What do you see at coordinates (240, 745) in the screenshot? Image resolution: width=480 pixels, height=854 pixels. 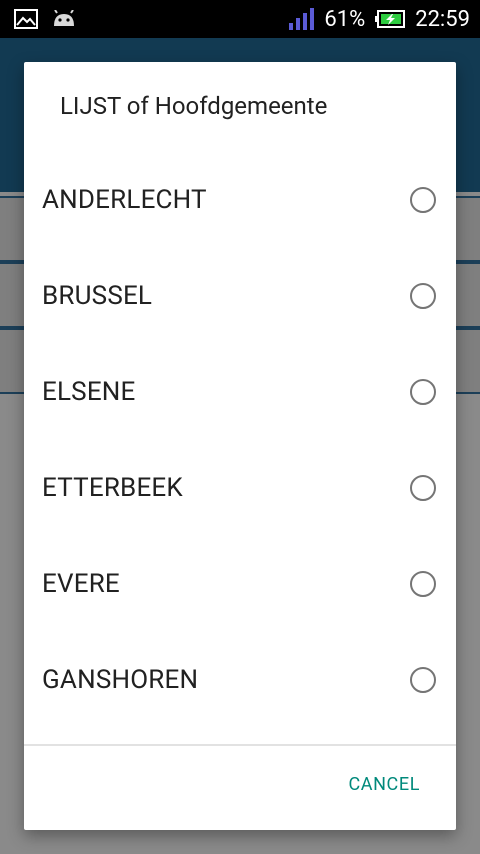 I see `dialog-divider` at bounding box center [240, 745].